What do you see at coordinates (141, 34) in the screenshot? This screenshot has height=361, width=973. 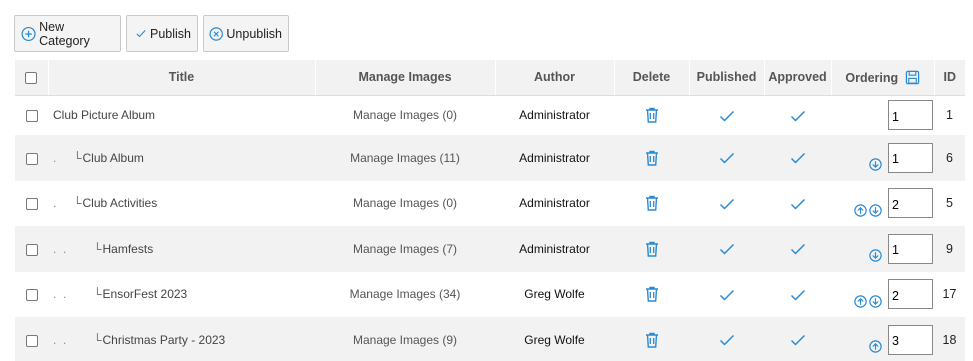 I see `check-icon` at bounding box center [141, 34].